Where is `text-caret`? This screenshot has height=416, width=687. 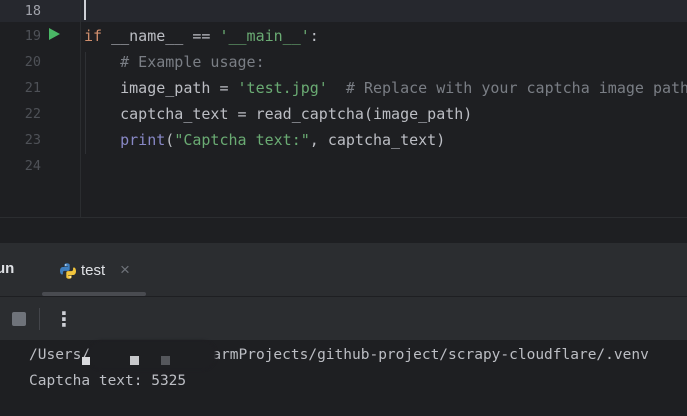 text-caret is located at coordinates (85, 10).